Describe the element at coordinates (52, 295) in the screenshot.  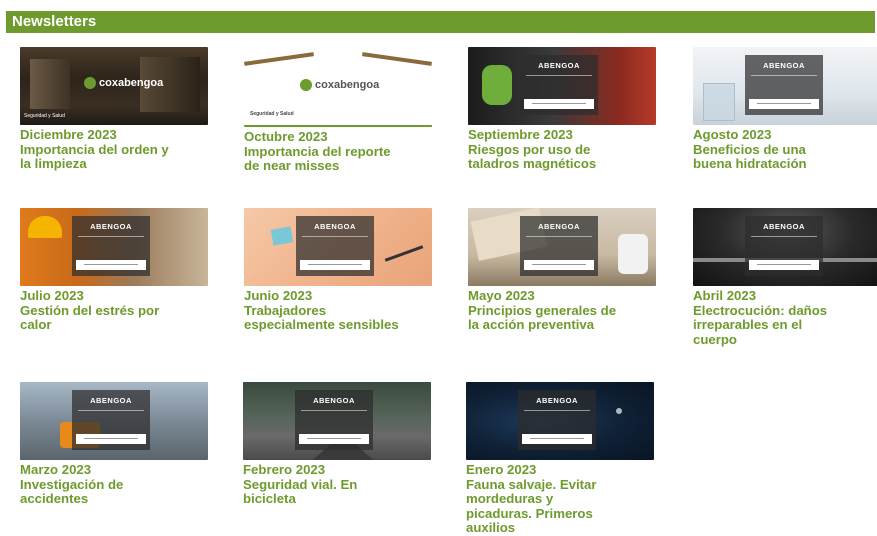
I see `newsletter-month: Julio 2023` at that location.